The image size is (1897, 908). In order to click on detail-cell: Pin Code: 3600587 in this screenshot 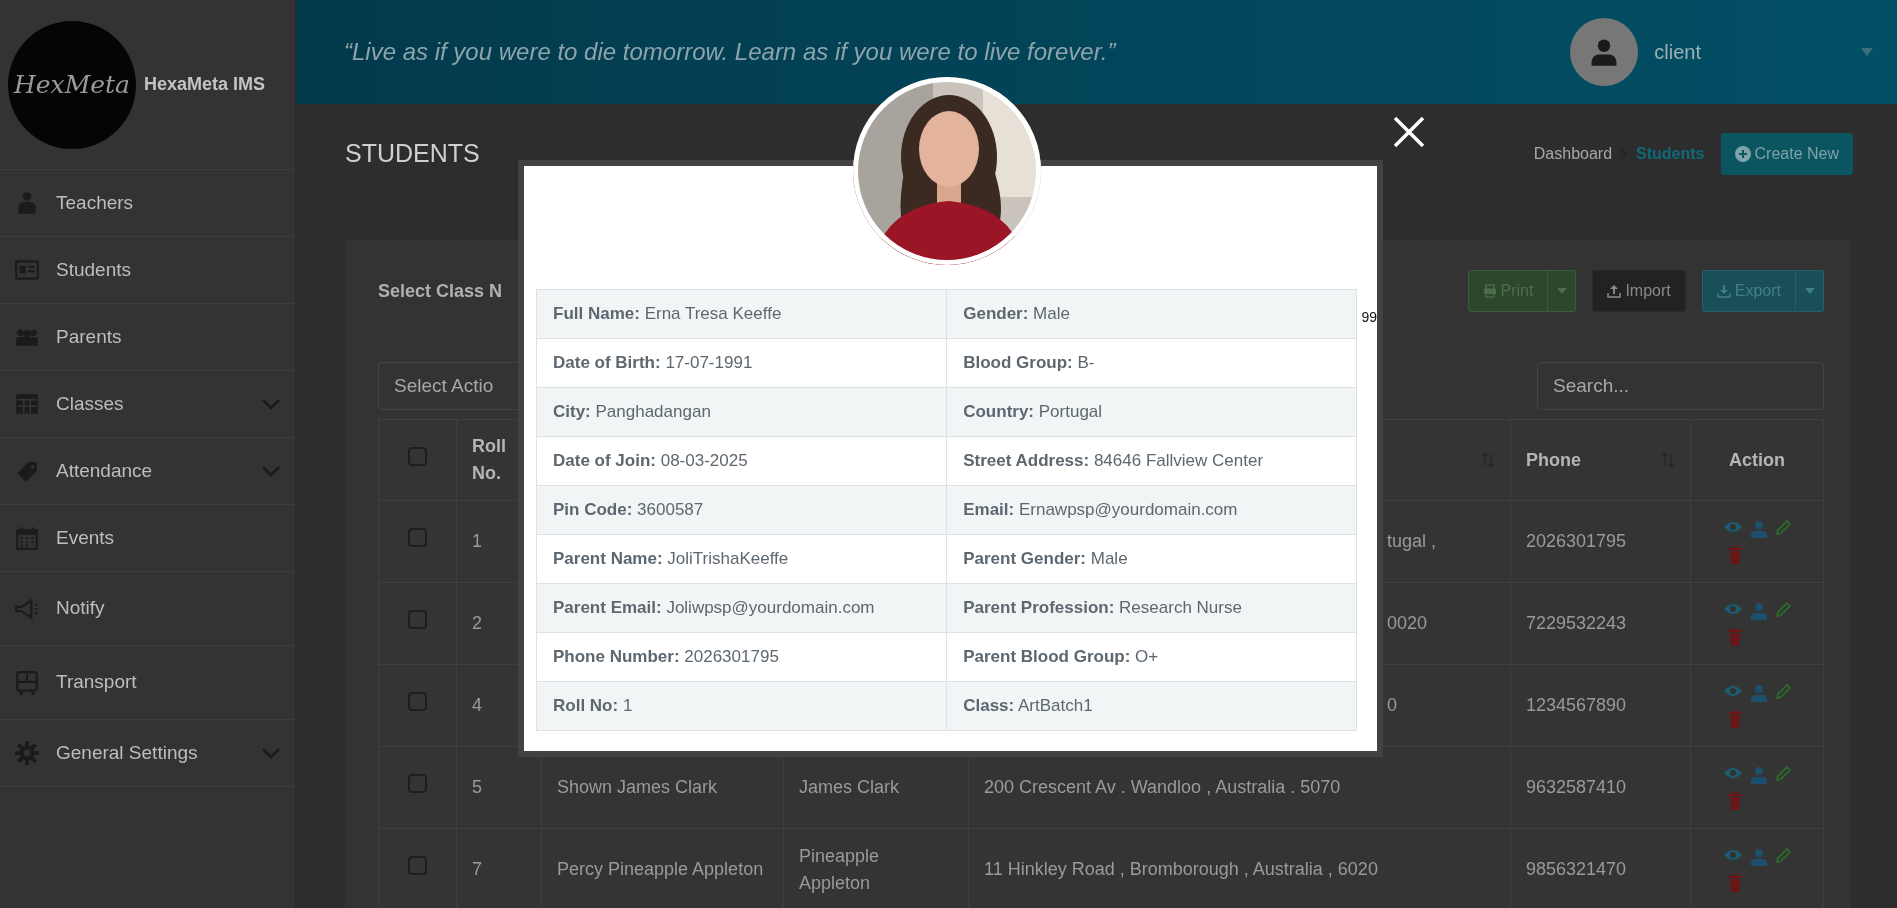, I will do `click(741, 510)`.